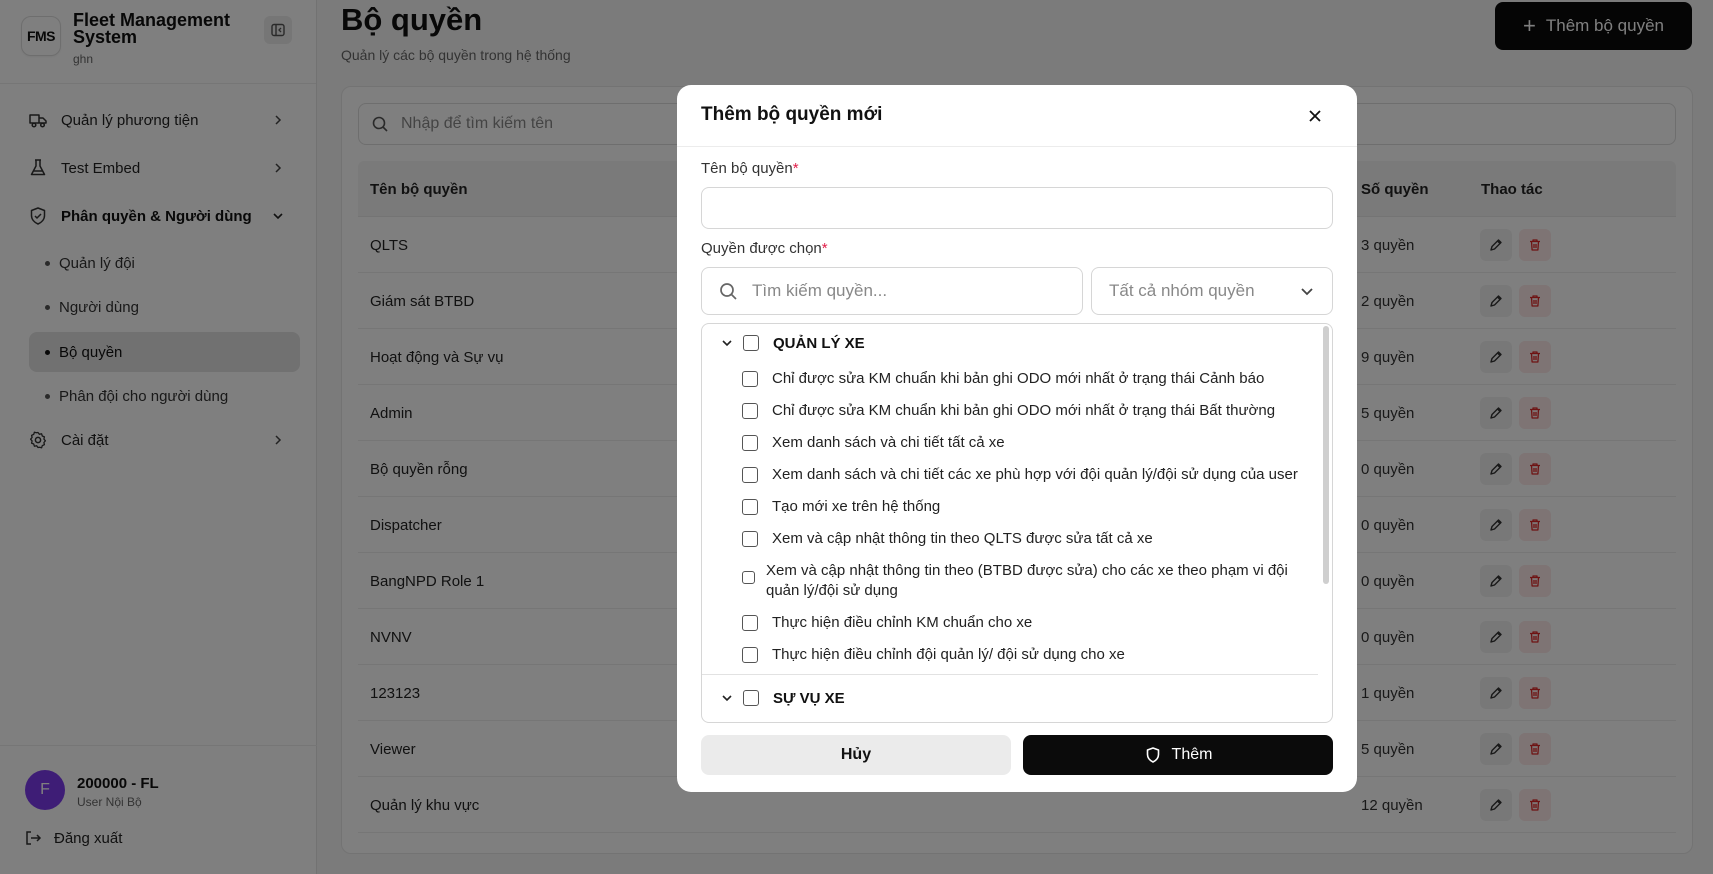 The width and height of the screenshot is (1713, 874). Describe the element at coordinates (1030, 443) in the screenshot. I see `permission-item: Xem danh sách và chi tiết tất cả xe` at that location.